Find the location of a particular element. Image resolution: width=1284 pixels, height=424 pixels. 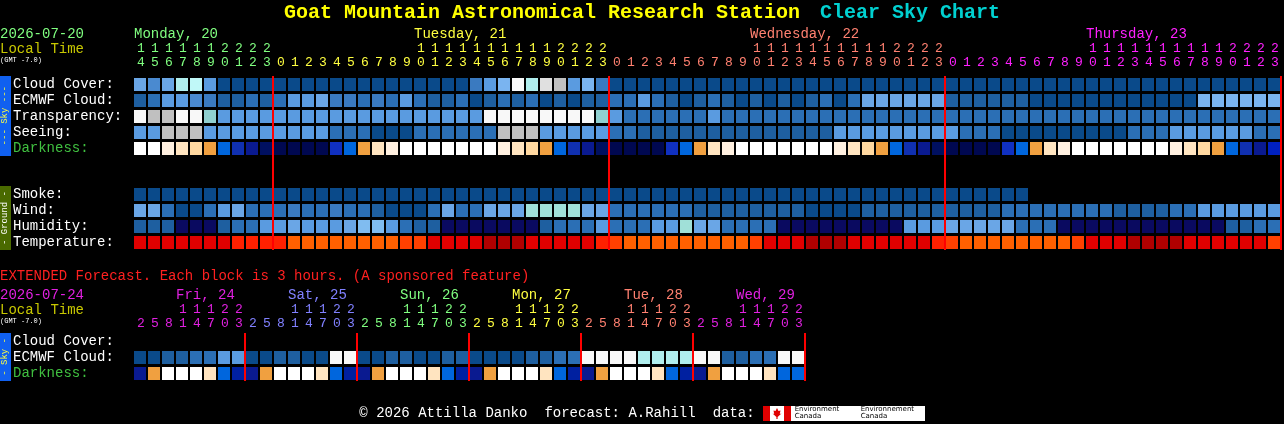

day-label: Fri, 24 is located at coordinates (205, 295).